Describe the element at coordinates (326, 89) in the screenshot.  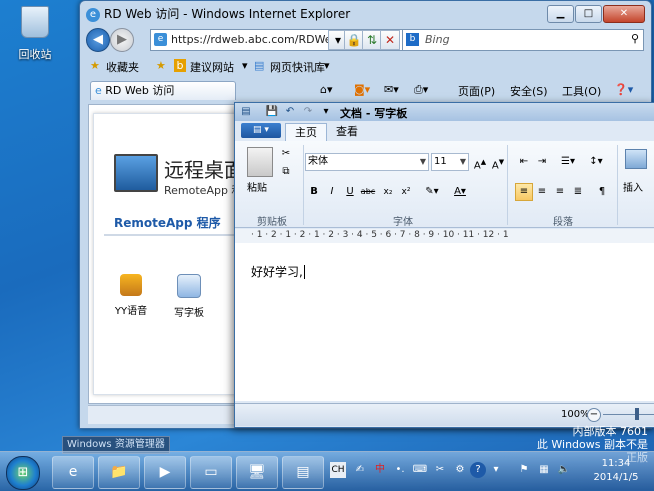
I see `home-icon: ⌂▾` at that location.